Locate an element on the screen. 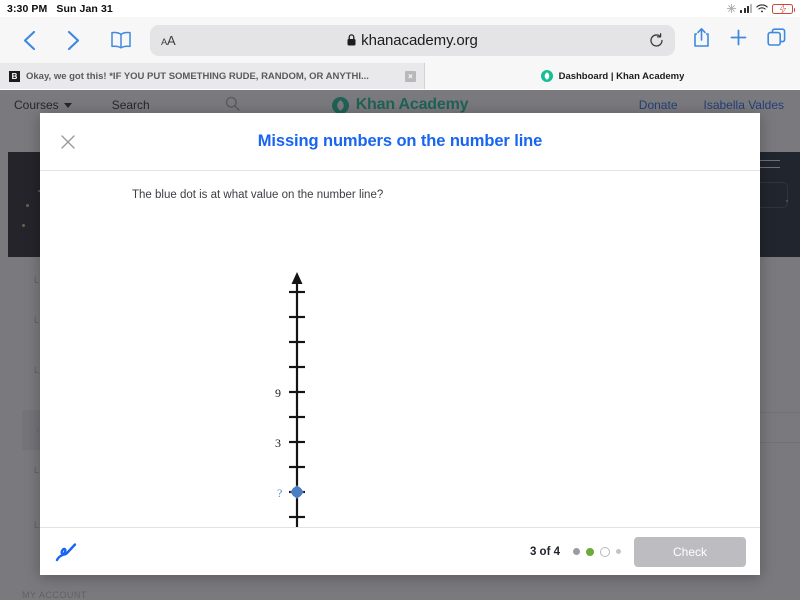 This screenshot has height=600, width=800. modal-title: Missing numbers on the number line is located at coordinates (400, 141).